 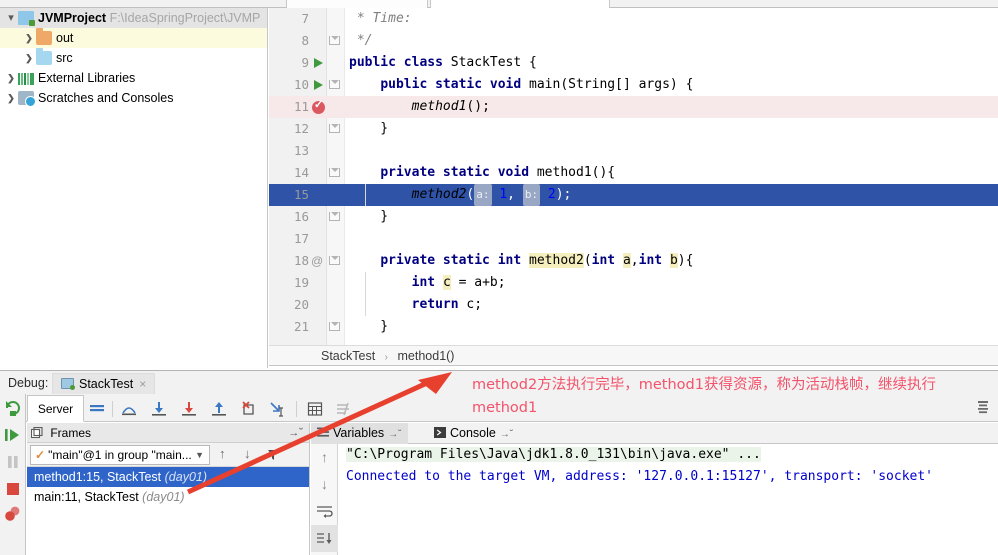 What do you see at coordinates (247, 453) in the screenshot?
I see `move-down-icon: ↓` at bounding box center [247, 453].